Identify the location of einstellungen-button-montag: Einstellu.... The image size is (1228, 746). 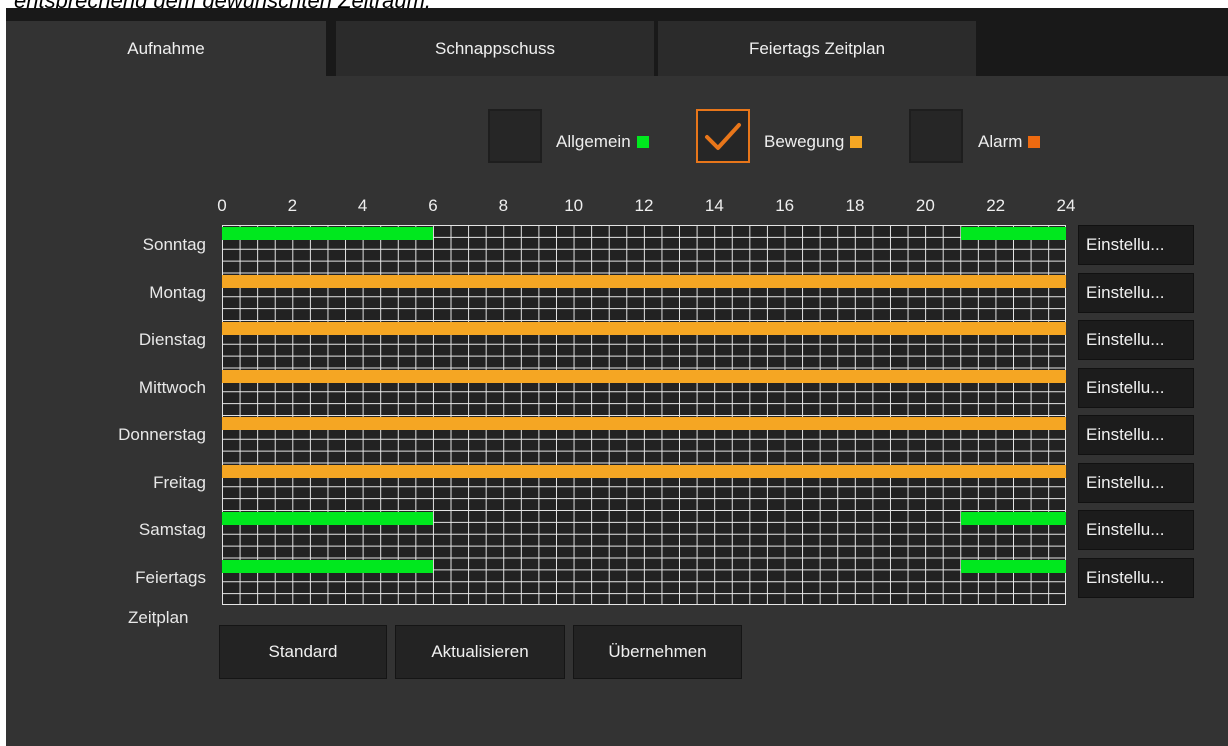
(1136, 292).